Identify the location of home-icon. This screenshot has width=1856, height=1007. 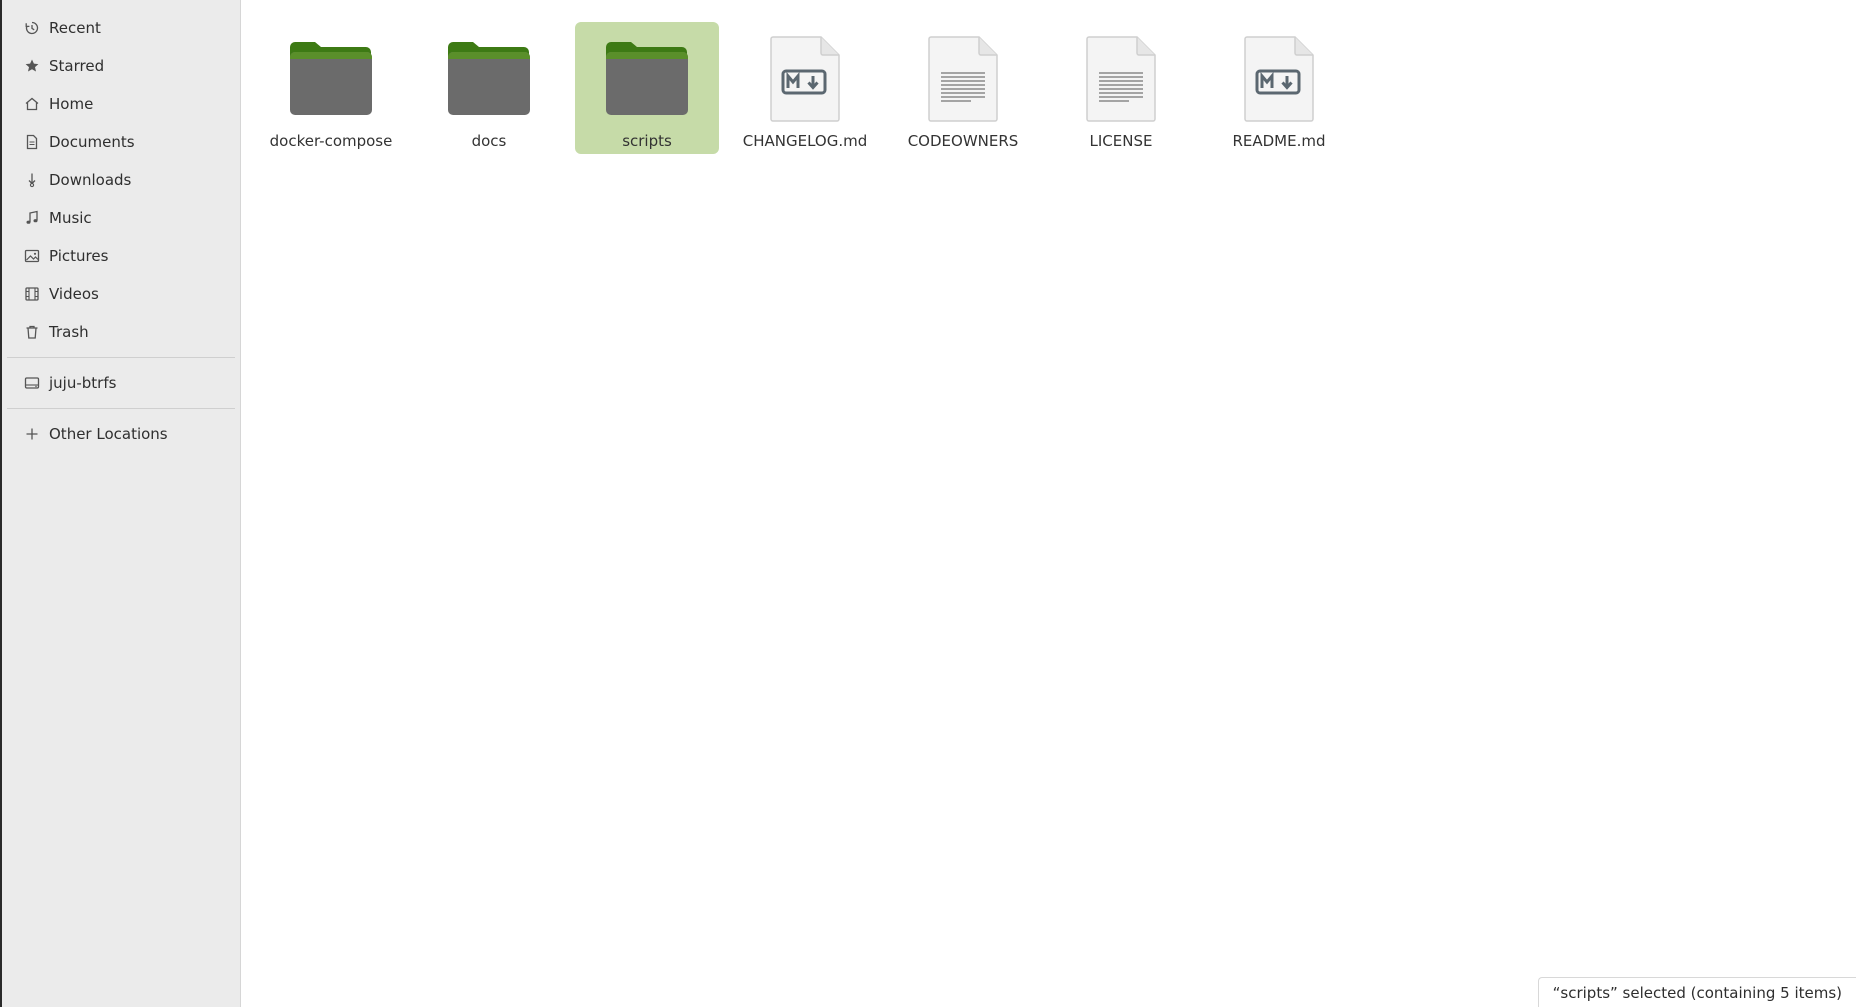
(32, 104).